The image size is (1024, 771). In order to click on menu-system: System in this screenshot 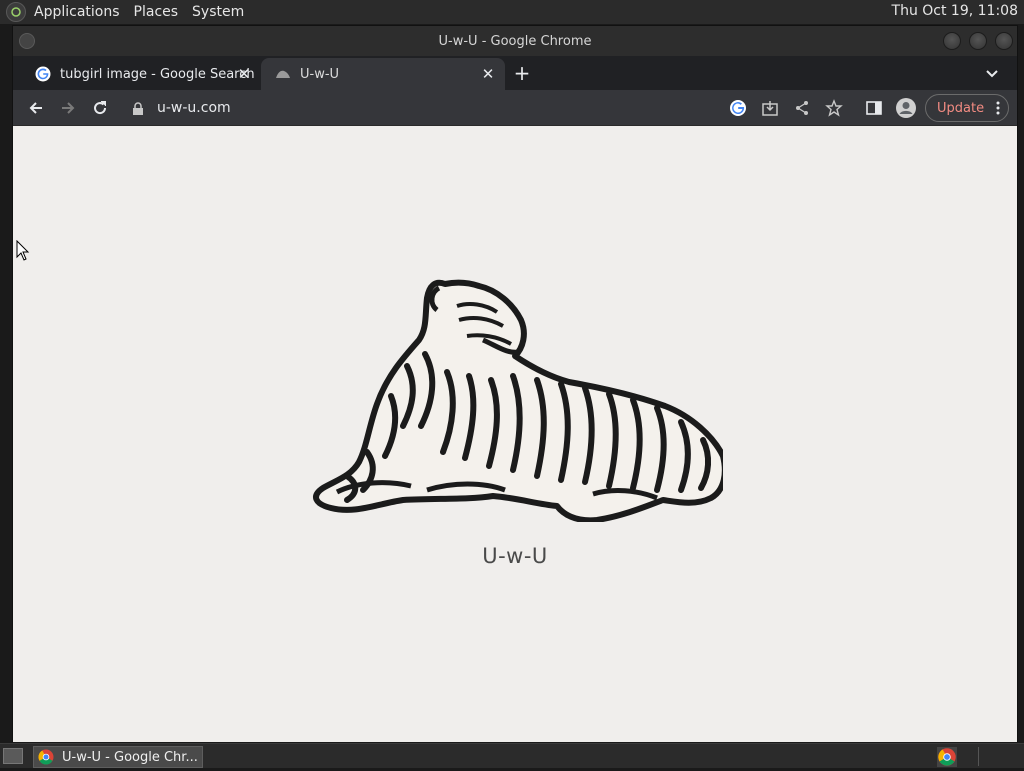, I will do `click(218, 12)`.